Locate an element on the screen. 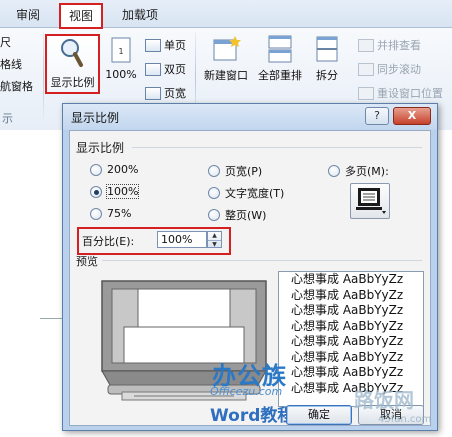 The image size is (452, 437). radio-whole-page: 整页(W) is located at coordinates (237, 215).